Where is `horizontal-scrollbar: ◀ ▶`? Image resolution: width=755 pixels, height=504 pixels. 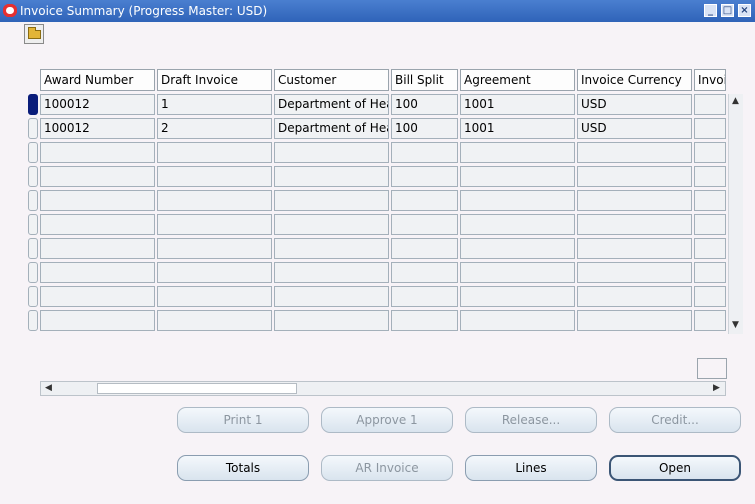
horizontal-scrollbar: ◀ ▶ is located at coordinates (383, 388).